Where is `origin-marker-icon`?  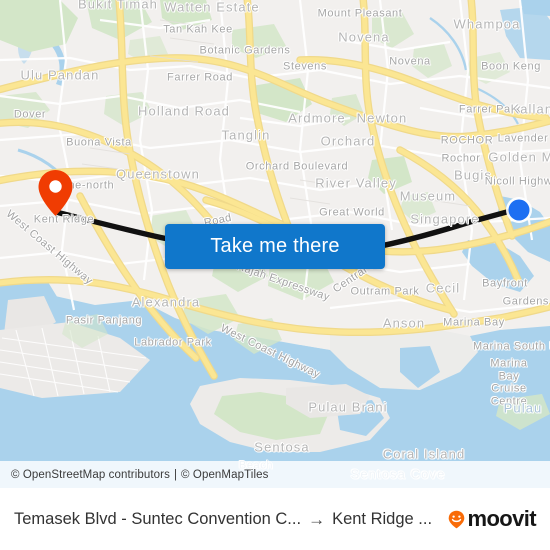 origin-marker-icon is located at coordinates (519, 210).